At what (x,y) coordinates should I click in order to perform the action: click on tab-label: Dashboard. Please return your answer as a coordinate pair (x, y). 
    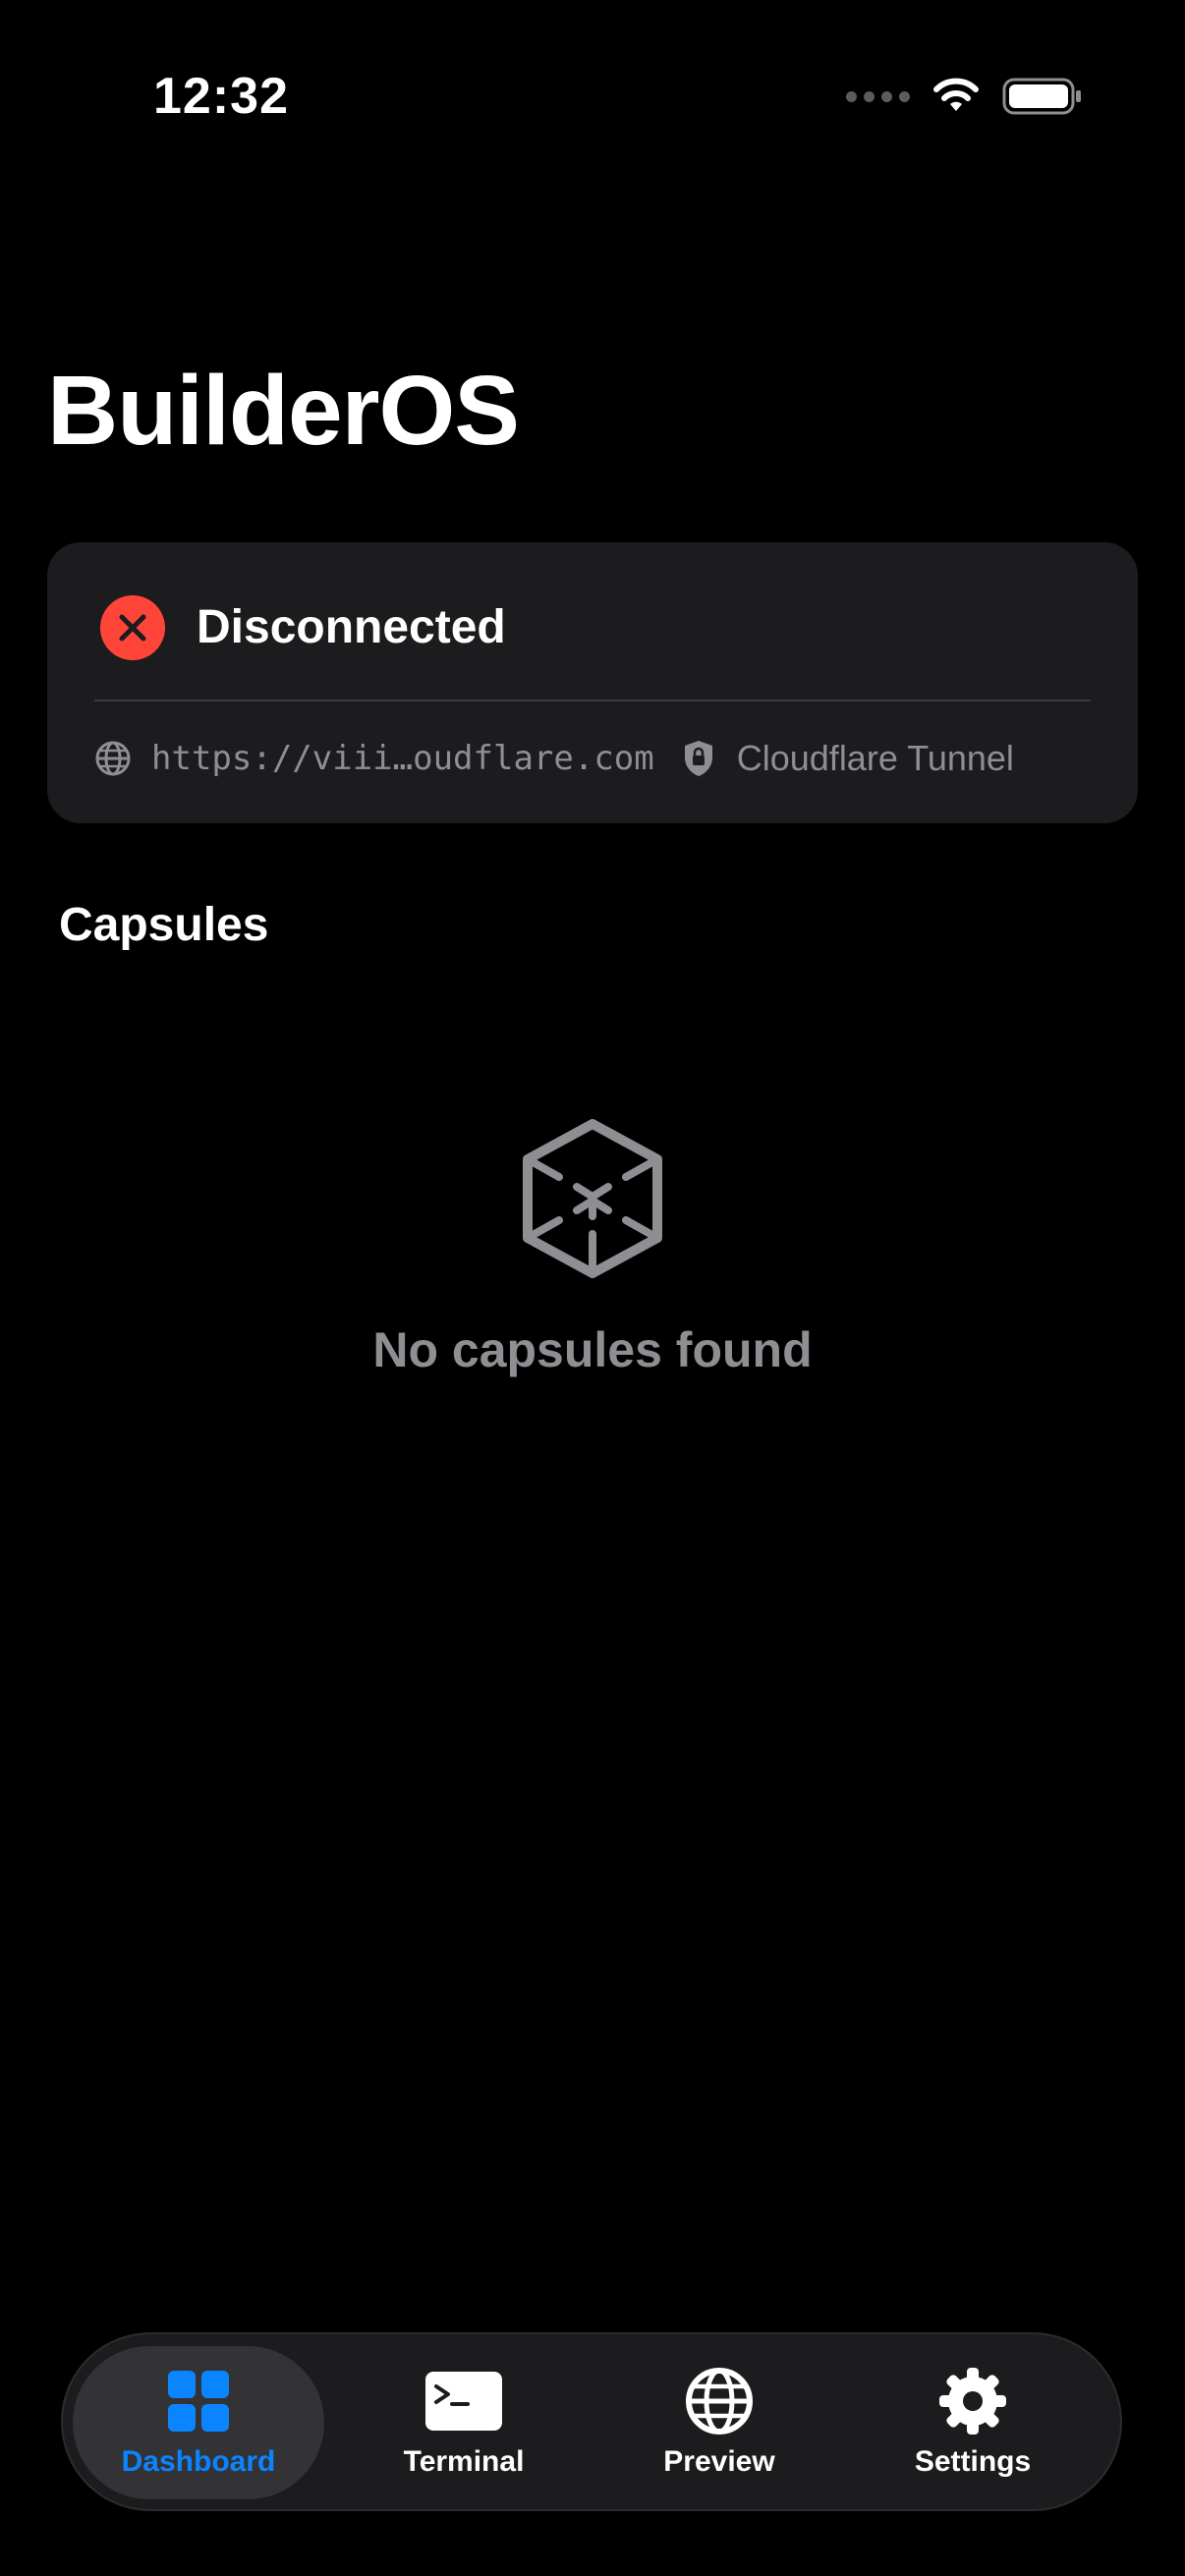
    Looking at the image, I should click on (199, 2461).